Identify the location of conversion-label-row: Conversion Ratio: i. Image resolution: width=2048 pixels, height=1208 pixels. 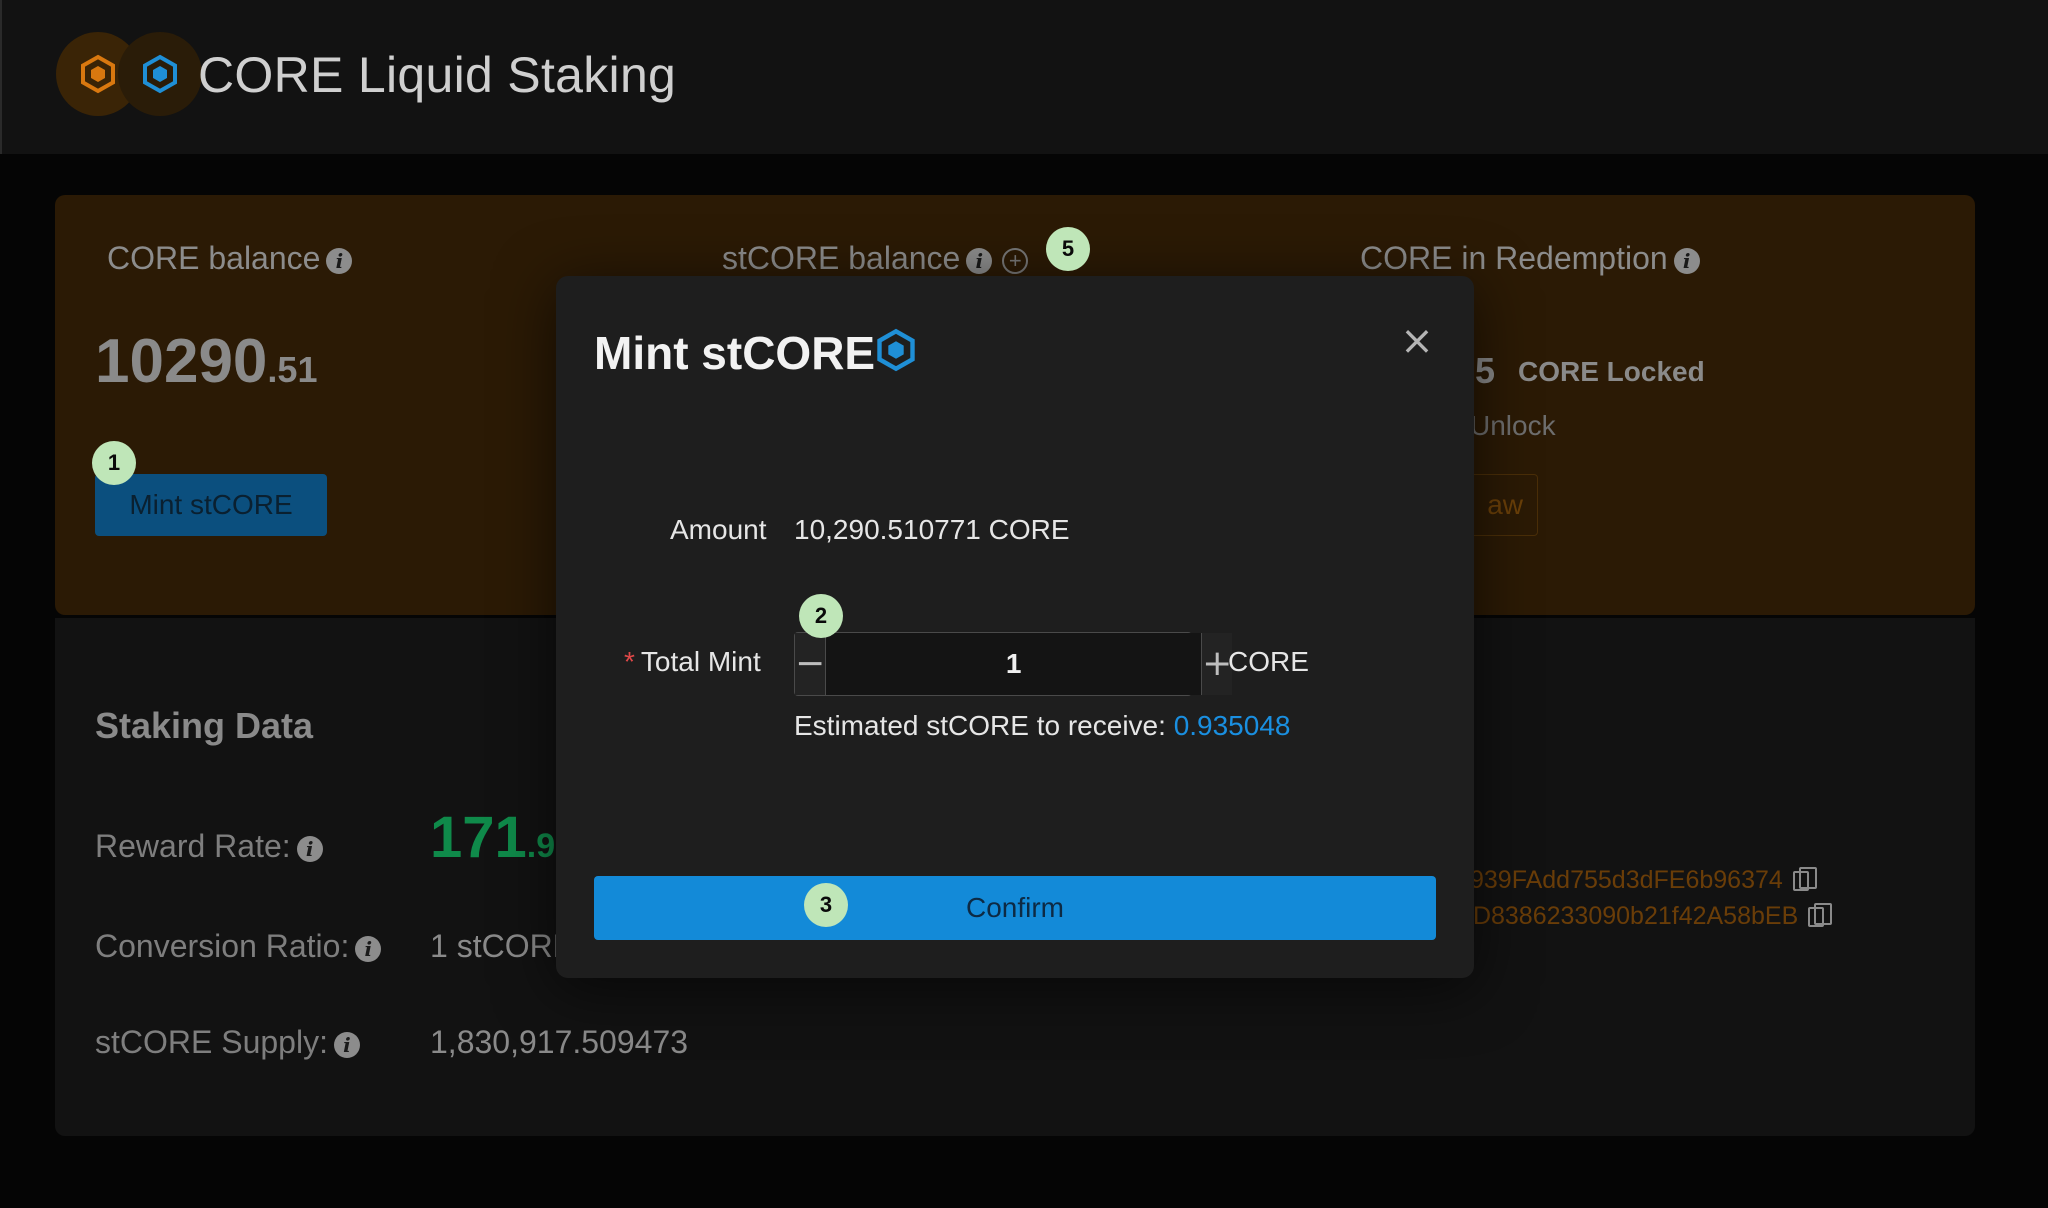
(238, 946).